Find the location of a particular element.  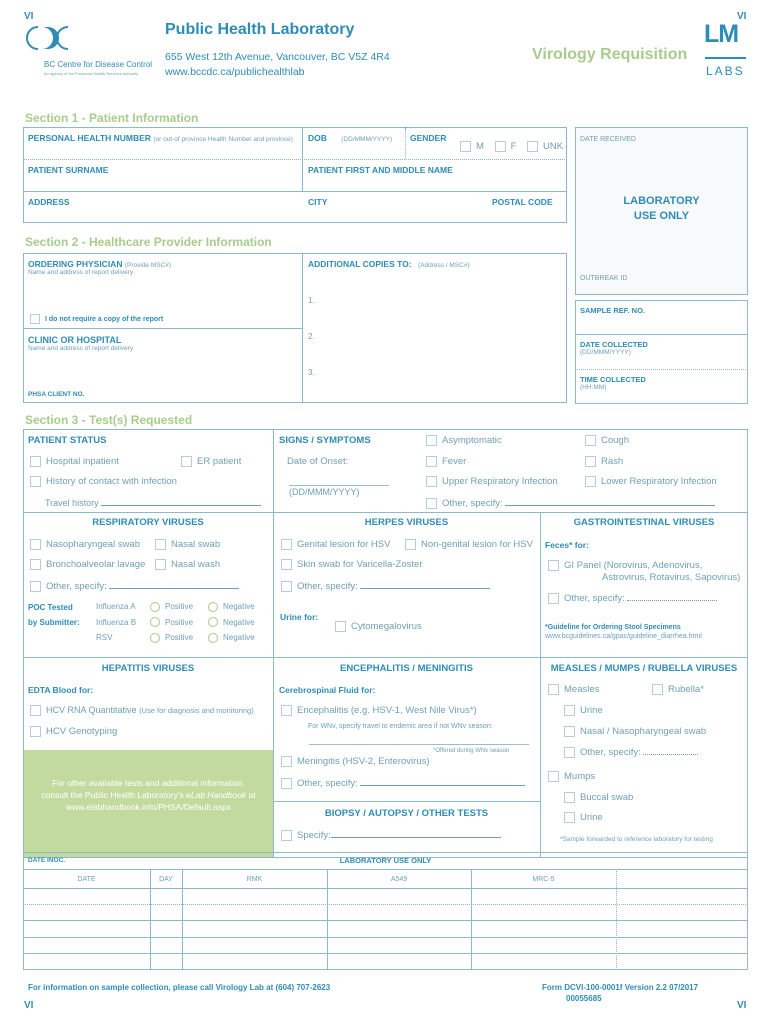

rash-checkbox: Rash is located at coordinates (604, 461).